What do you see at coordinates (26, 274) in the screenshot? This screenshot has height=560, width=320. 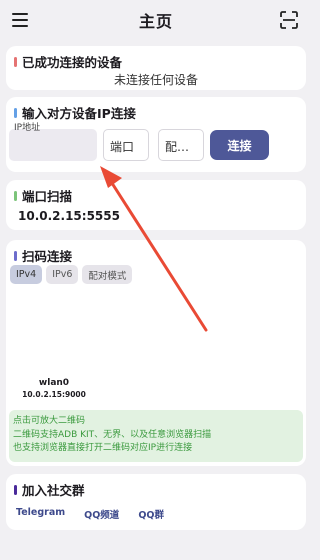 I see `chip-ipv4: IPv4` at bounding box center [26, 274].